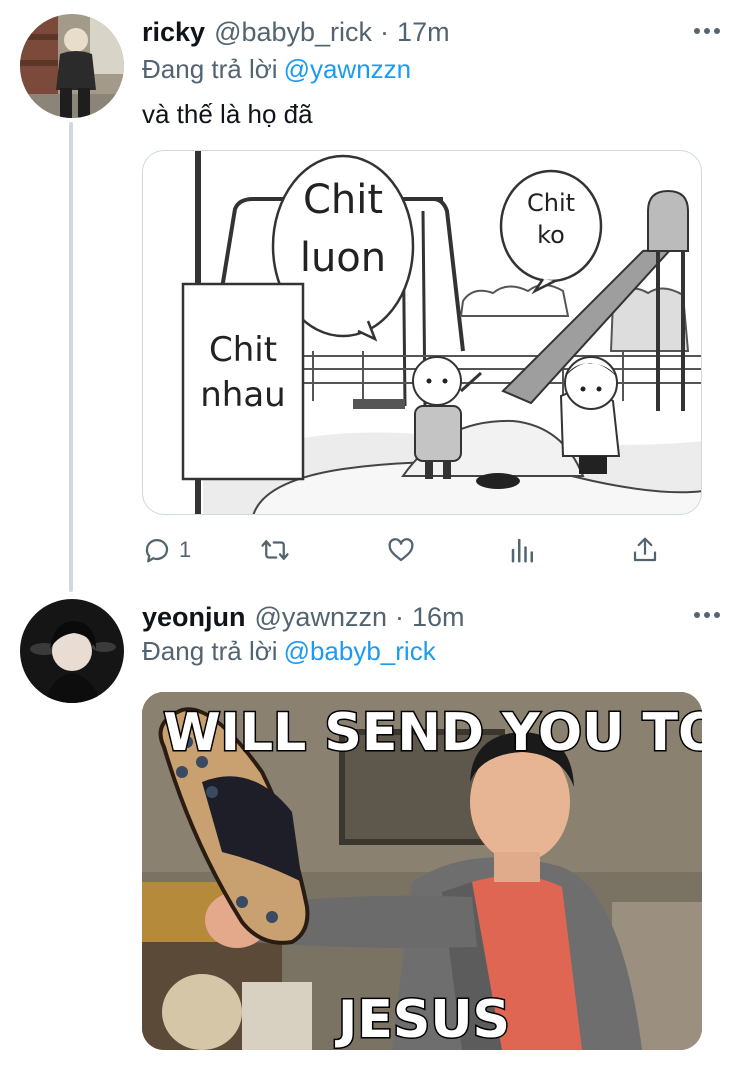 The height and width of the screenshot is (1066, 750). I want to click on tweet-actions-bar: 1, so click(402, 550).